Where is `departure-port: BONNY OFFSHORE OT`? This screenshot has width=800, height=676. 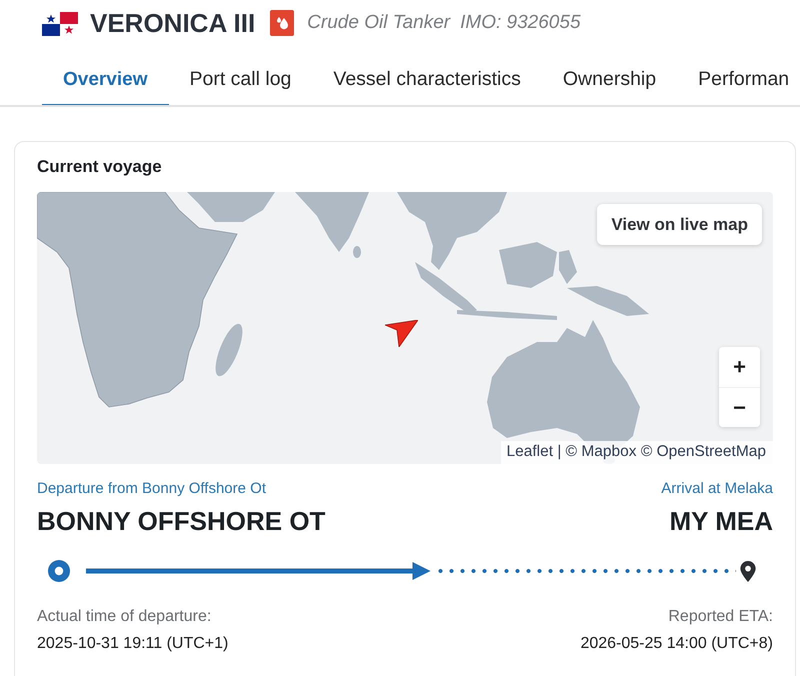 departure-port: BONNY OFFSHORE OT is located at coordinates (181, 521).